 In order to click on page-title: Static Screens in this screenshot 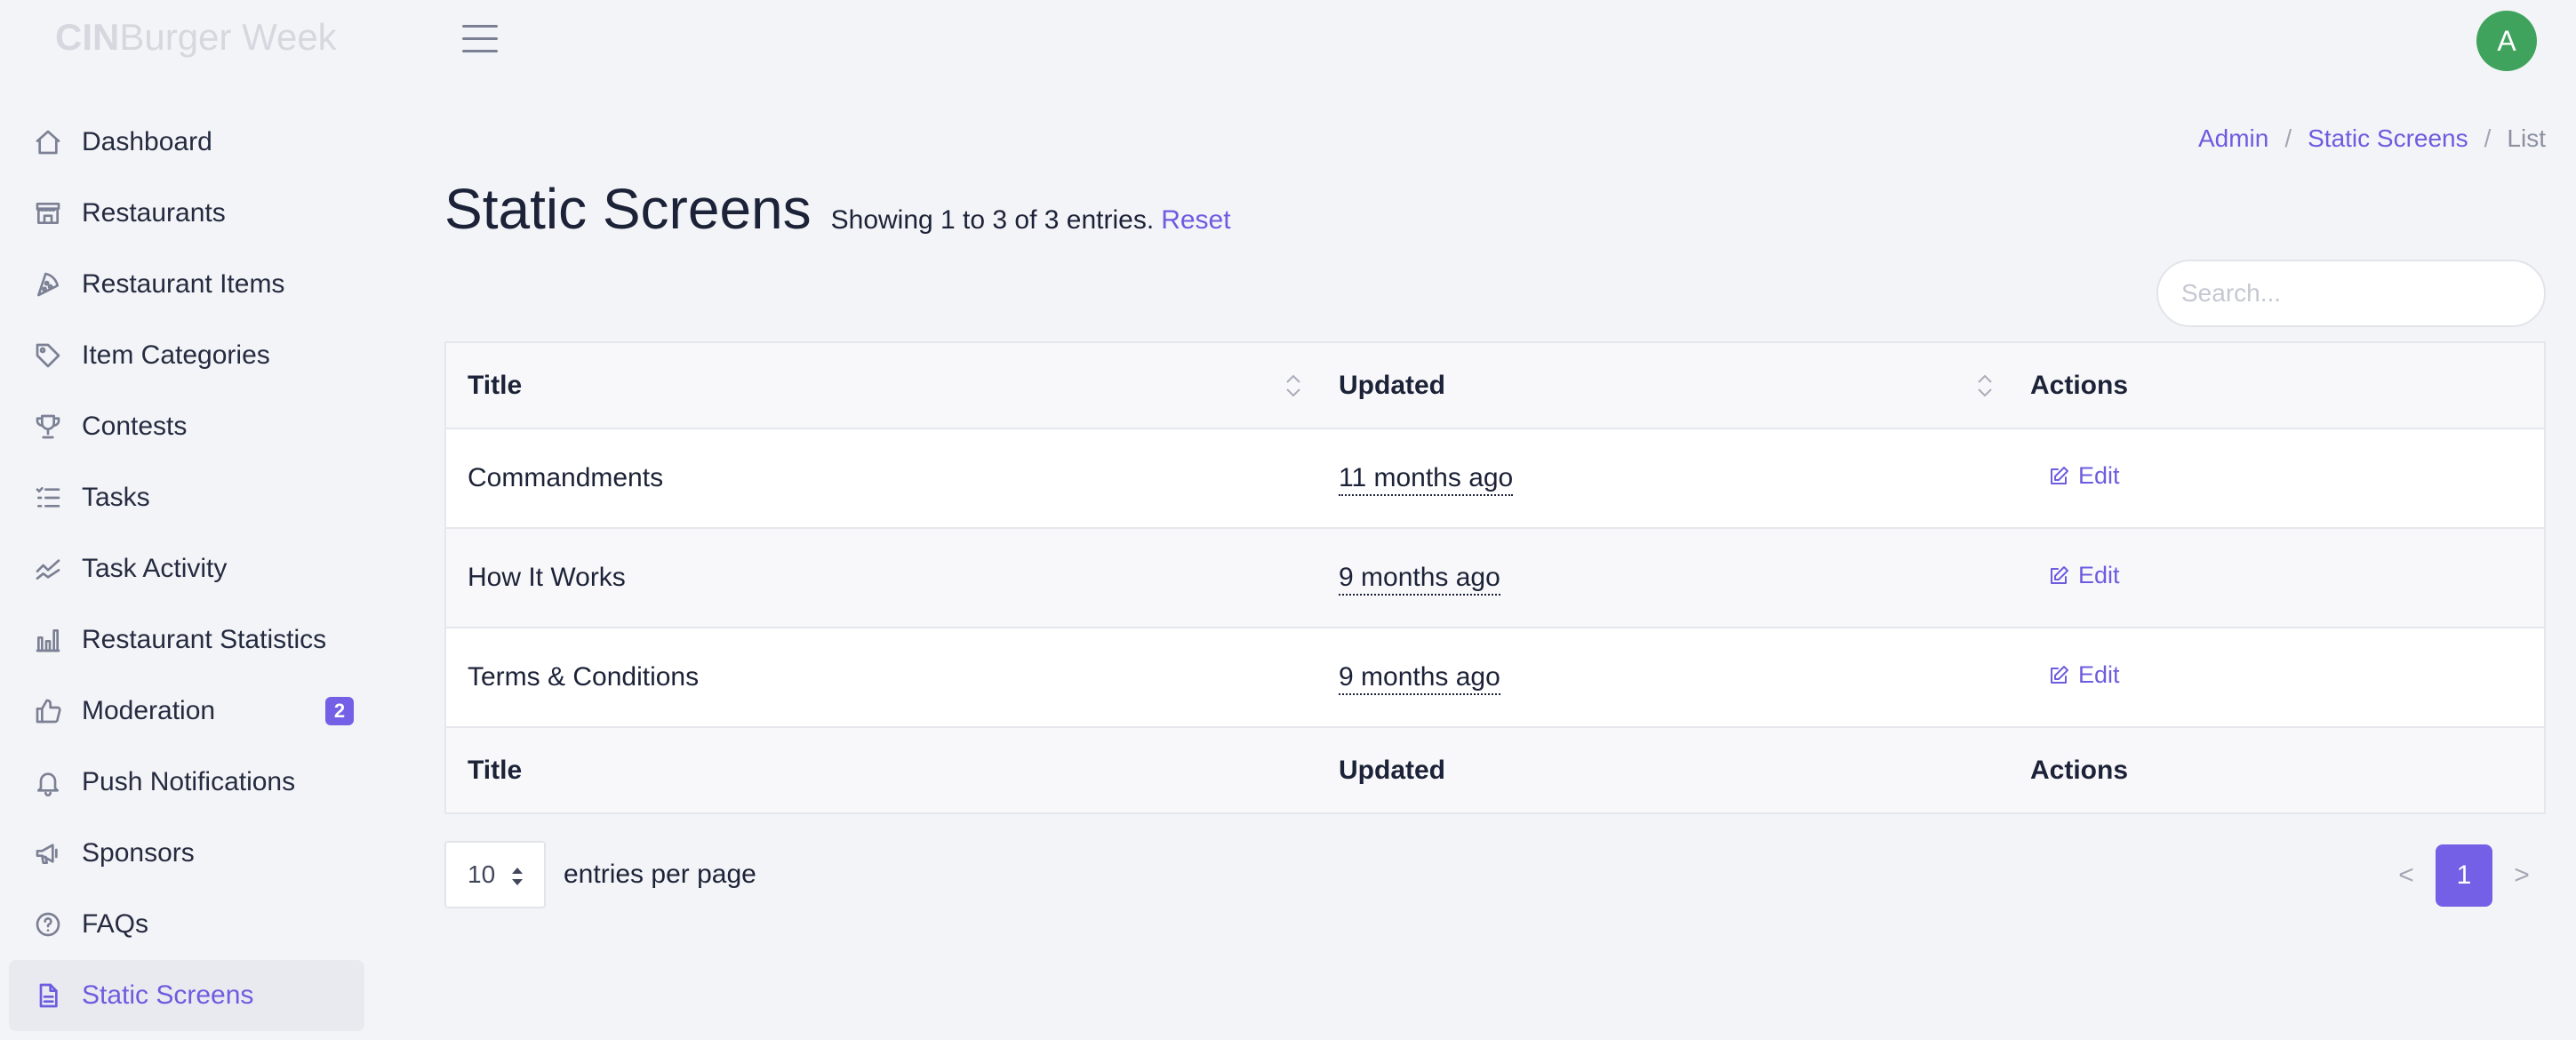, I will do `click(628, 209)`.